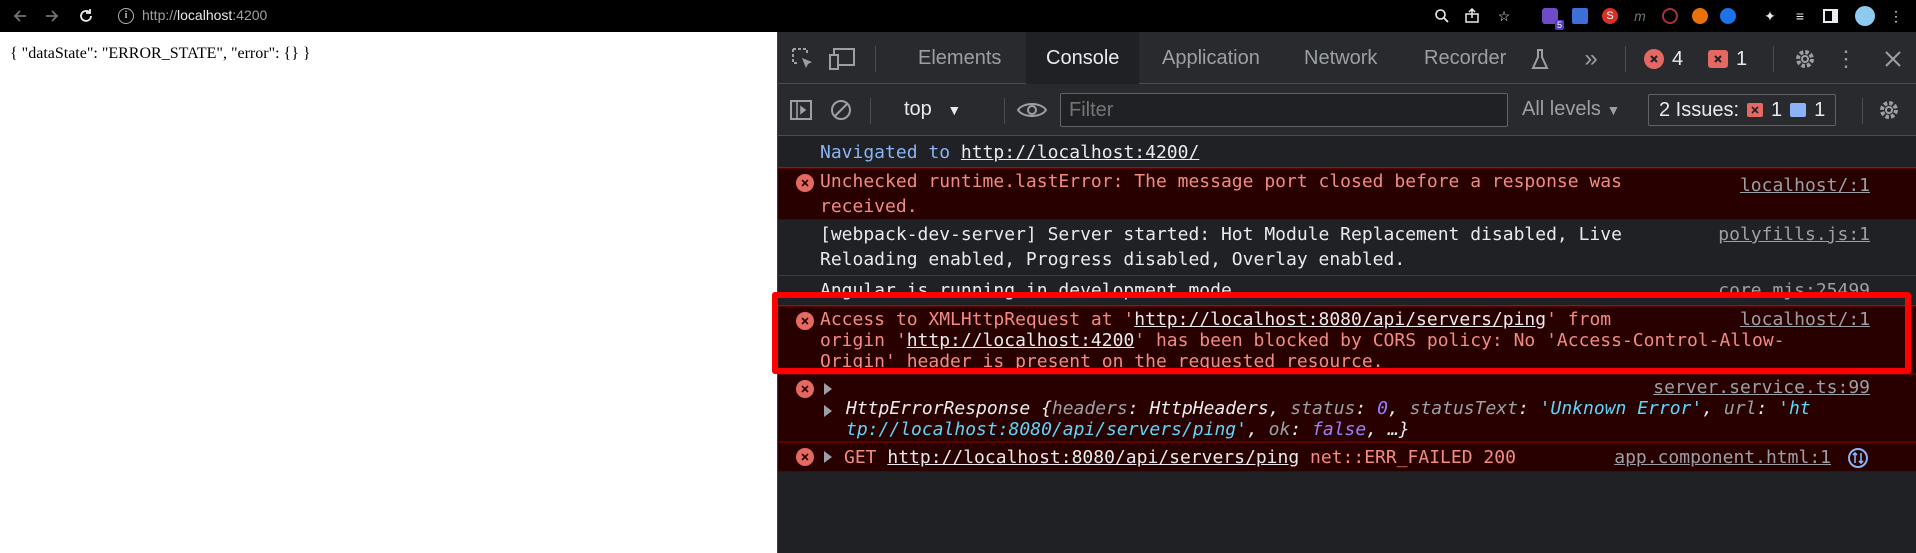 The image size is (1916, 553). I want to click on device-toolbar-icon, so click(843, 59).